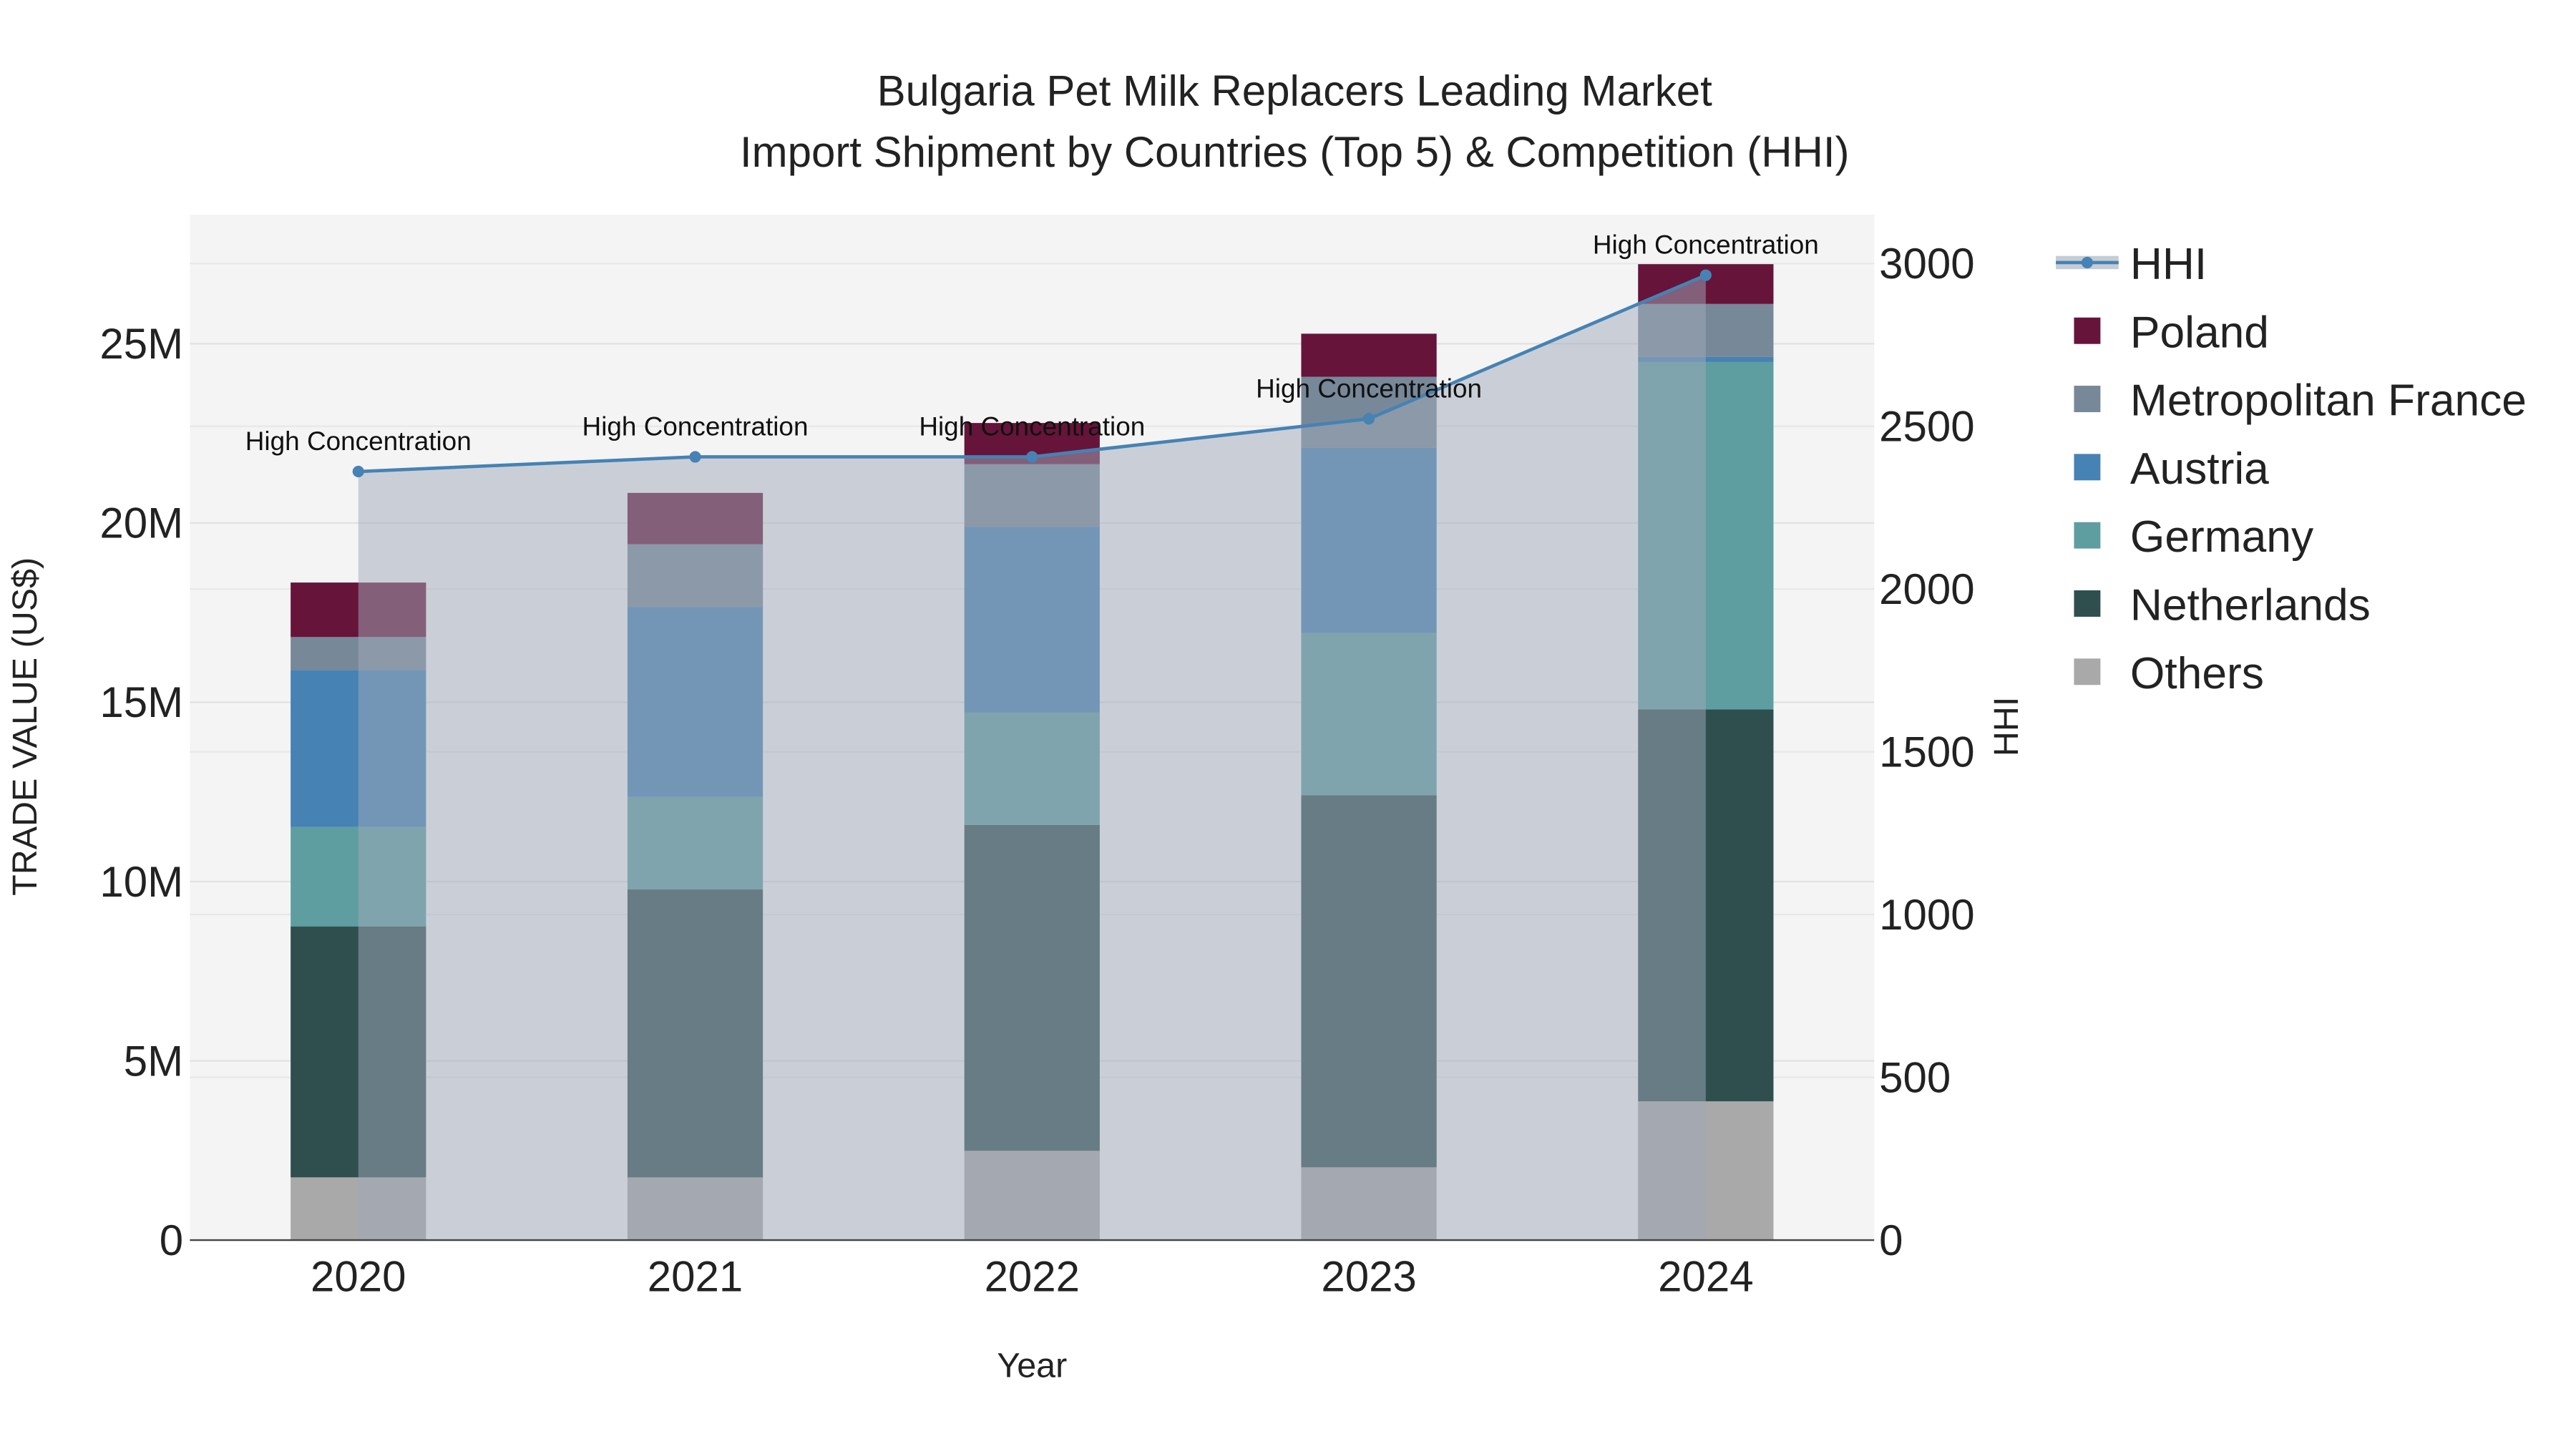 This screenshot has height=1449, width=2576. Describe the element at coordinates (2168, 264) in the screenshot. I see `legend-label: HHI` at that location.